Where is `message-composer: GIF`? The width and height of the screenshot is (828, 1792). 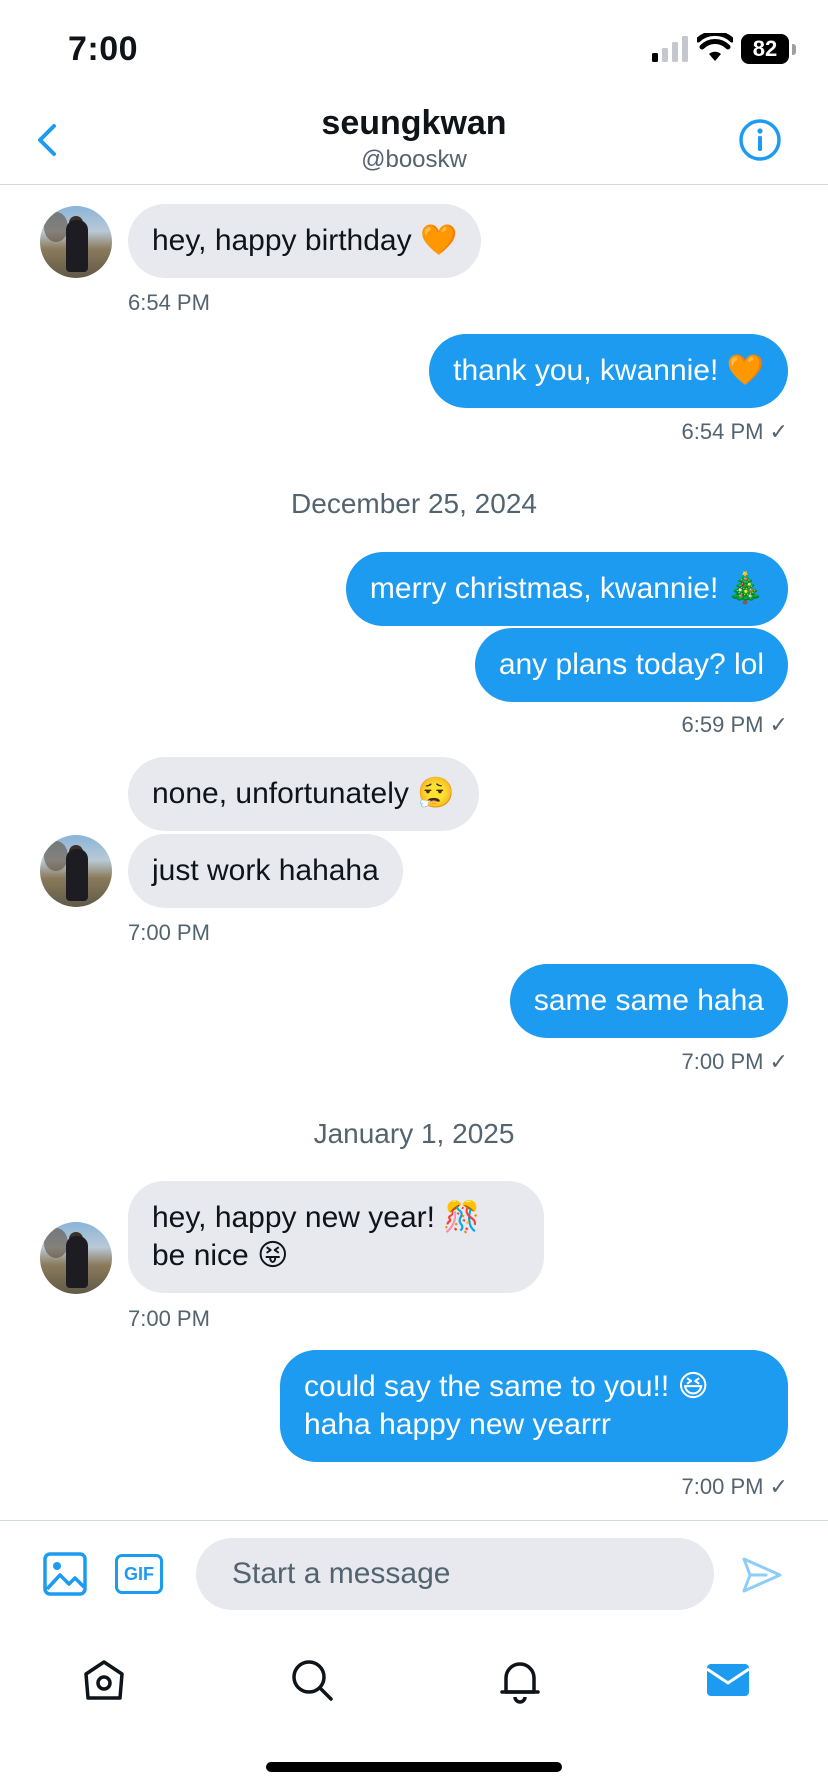
message-composer: GIF is located at coordinates (414, 1574).